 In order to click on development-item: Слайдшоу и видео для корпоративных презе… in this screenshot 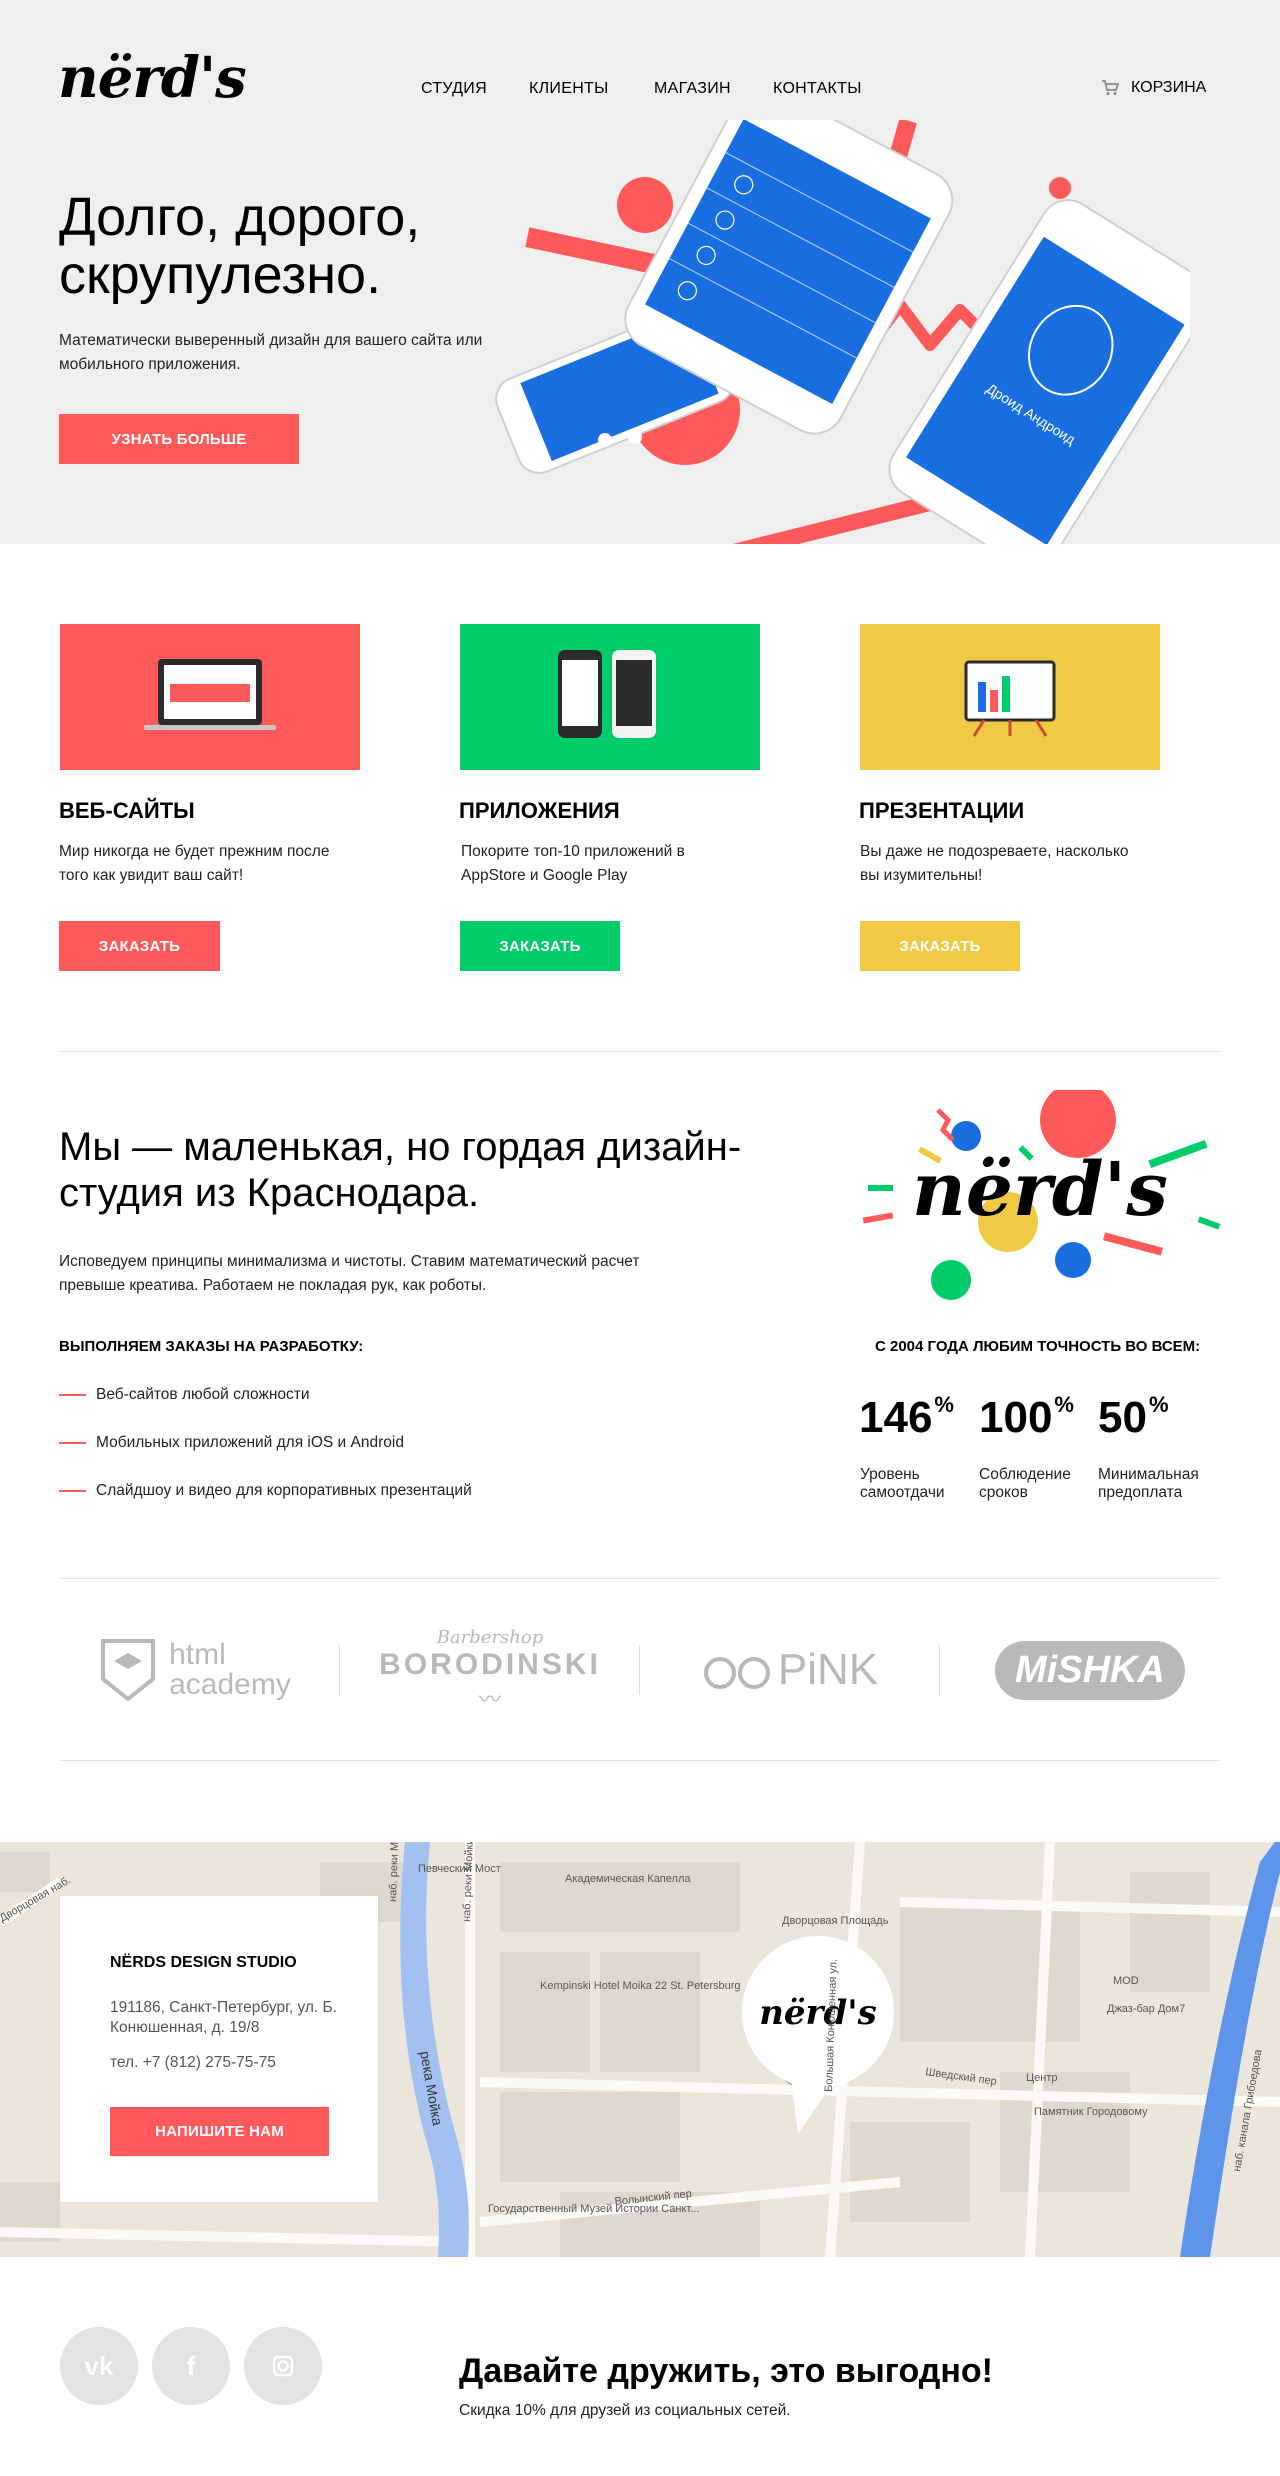, I will do `click(265, 1491)`.